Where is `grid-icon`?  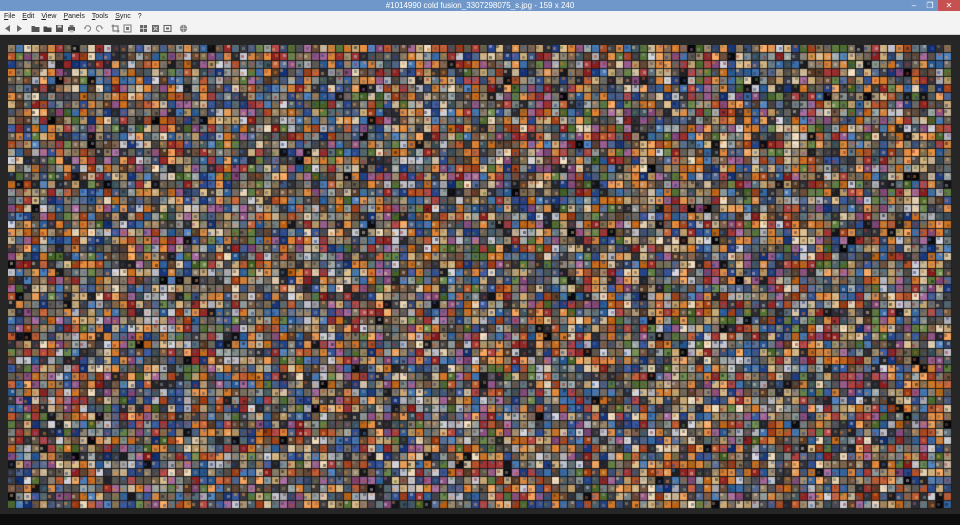
grid-icon is located at coordinates (143, 28).